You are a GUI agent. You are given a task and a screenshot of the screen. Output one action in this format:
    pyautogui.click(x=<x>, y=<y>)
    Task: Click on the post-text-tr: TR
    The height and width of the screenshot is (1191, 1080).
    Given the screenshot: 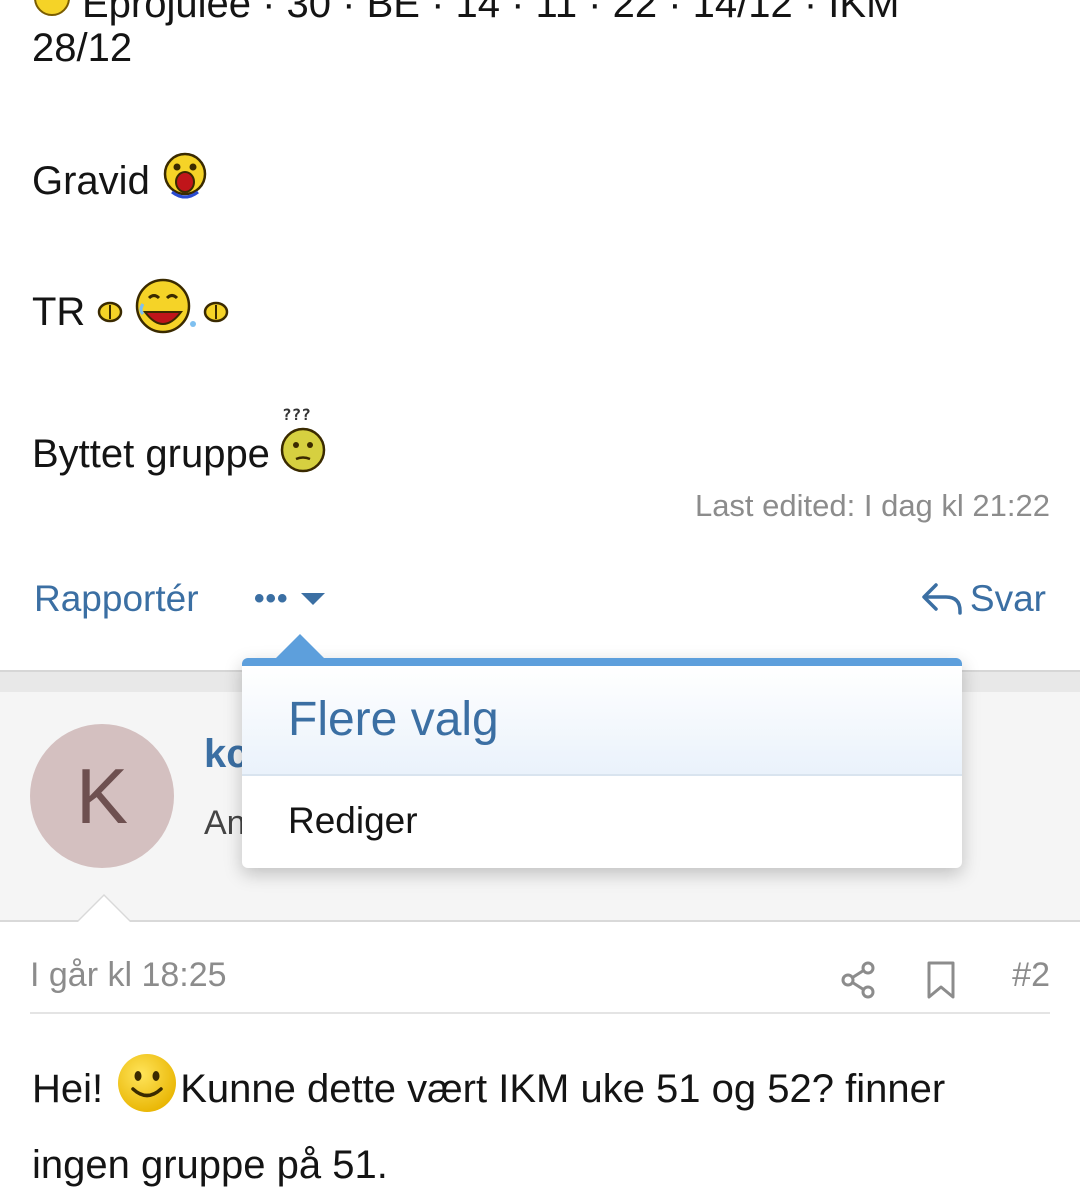 What is the action you would take?
    pyautogui.click(x=130, y=311)
    